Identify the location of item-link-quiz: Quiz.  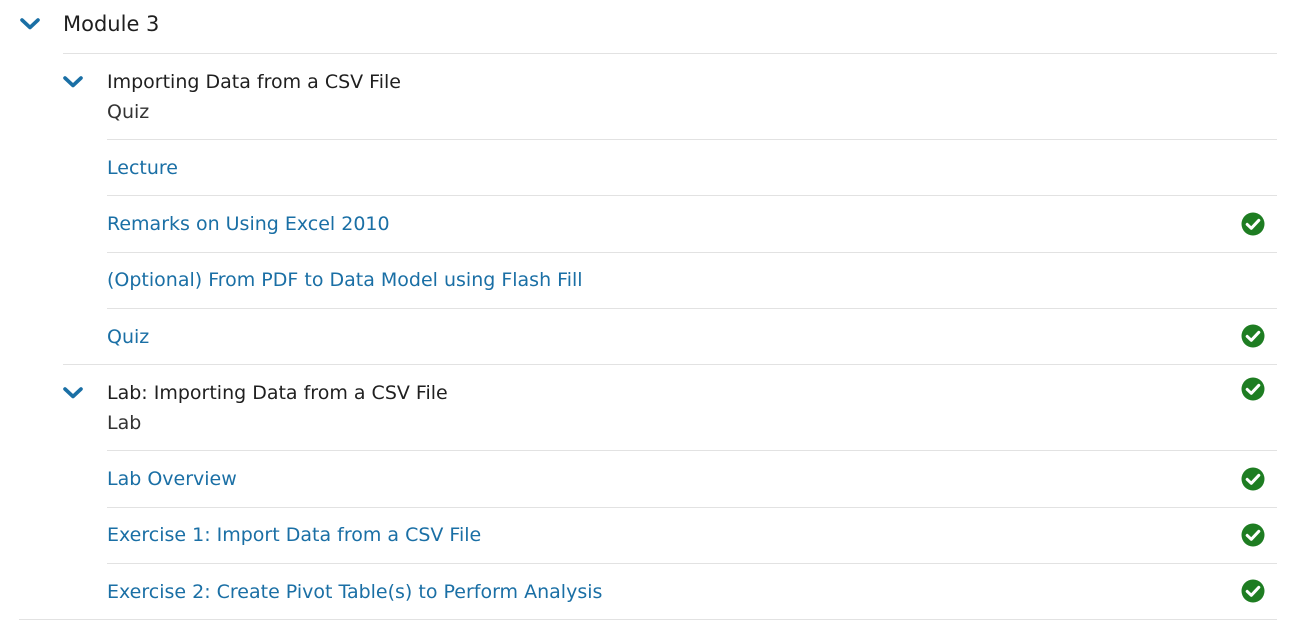
(128, 337).